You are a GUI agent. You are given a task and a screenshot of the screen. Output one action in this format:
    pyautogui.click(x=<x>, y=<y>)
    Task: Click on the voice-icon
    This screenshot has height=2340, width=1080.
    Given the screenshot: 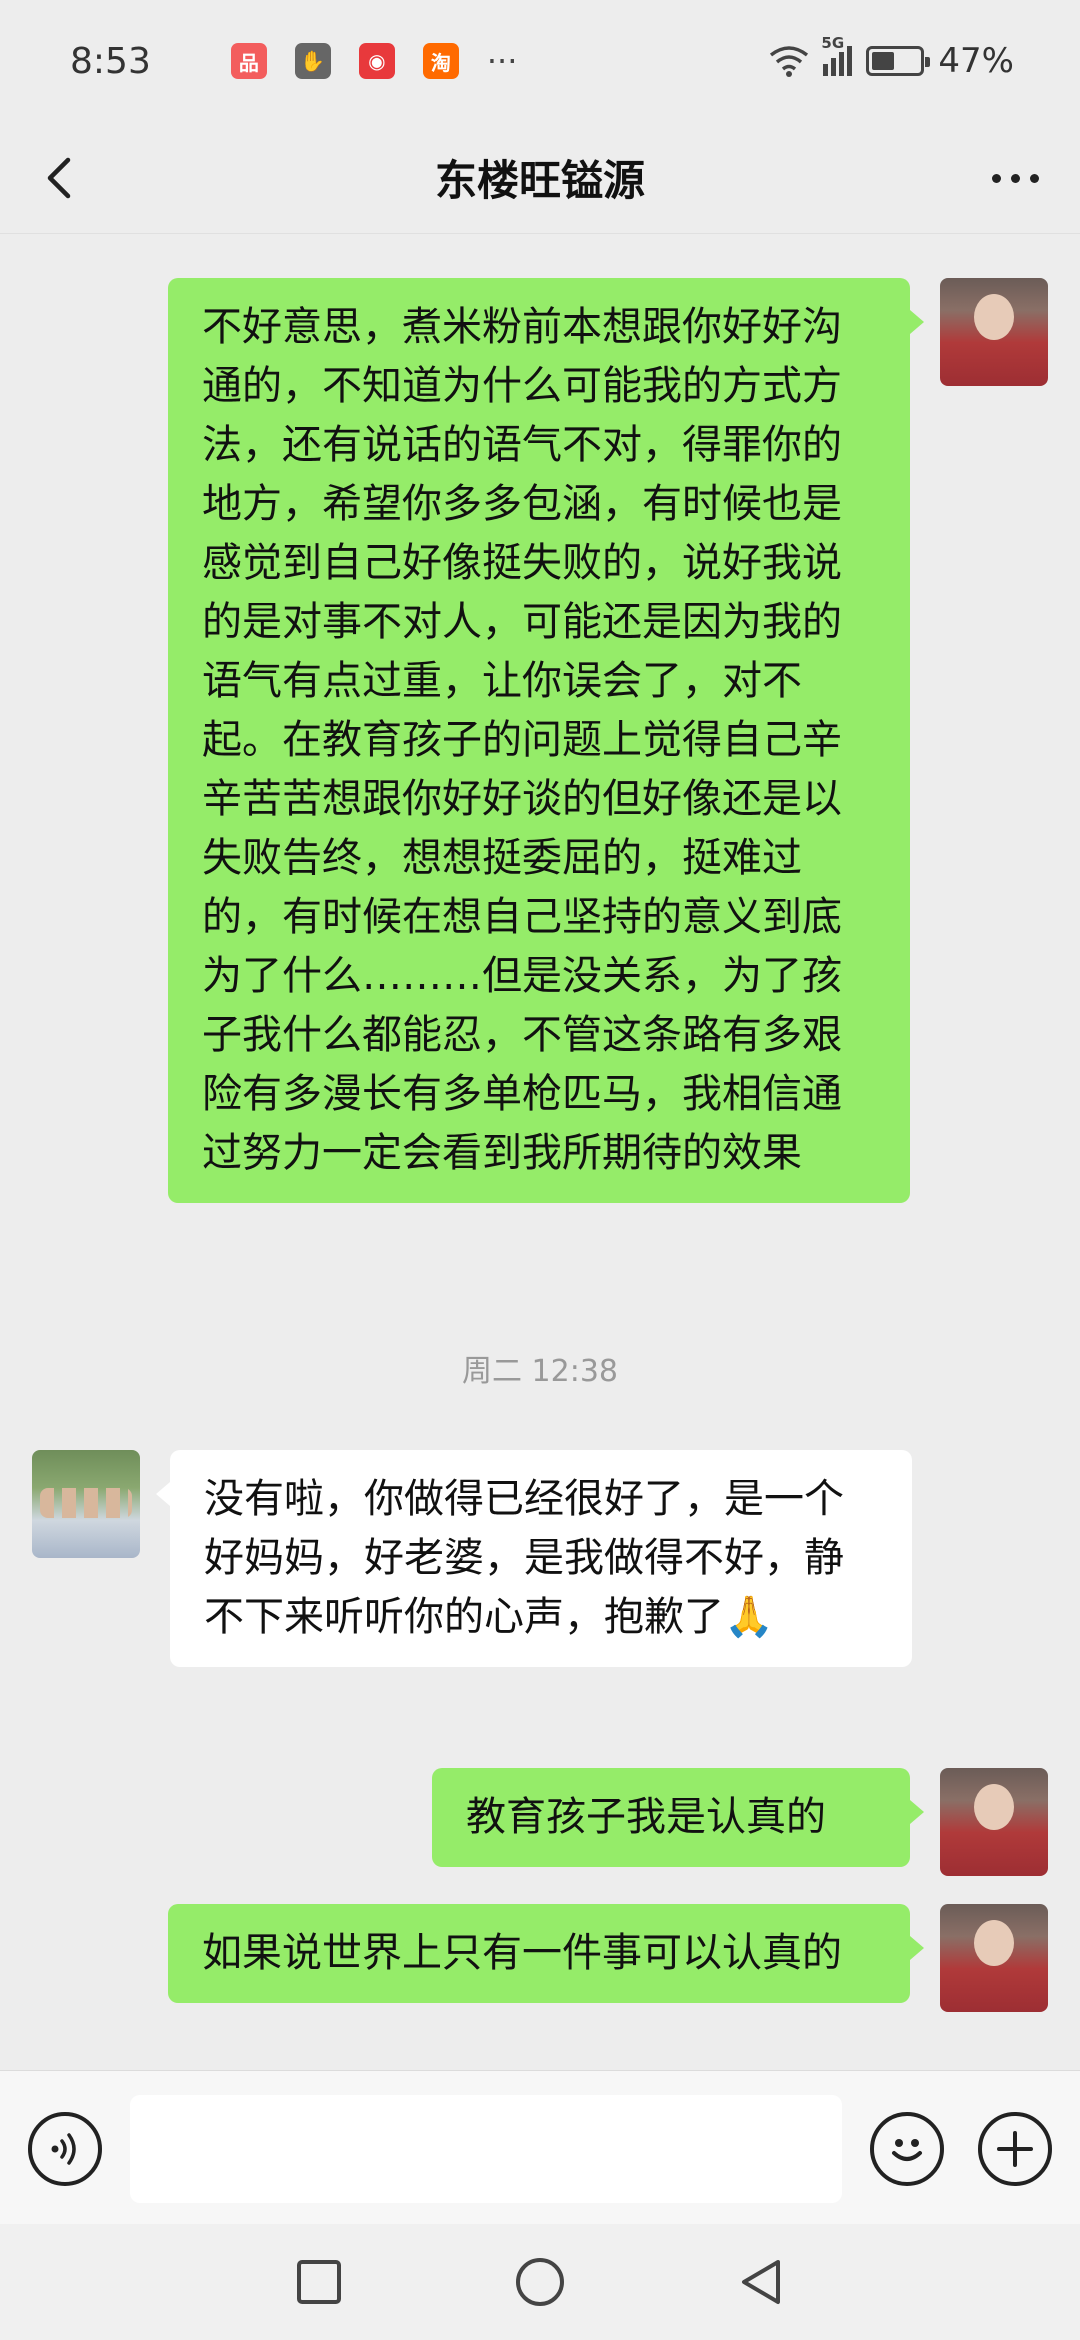 What is the action you would take?
    pyautogui.click(x=63, y=2149)
    